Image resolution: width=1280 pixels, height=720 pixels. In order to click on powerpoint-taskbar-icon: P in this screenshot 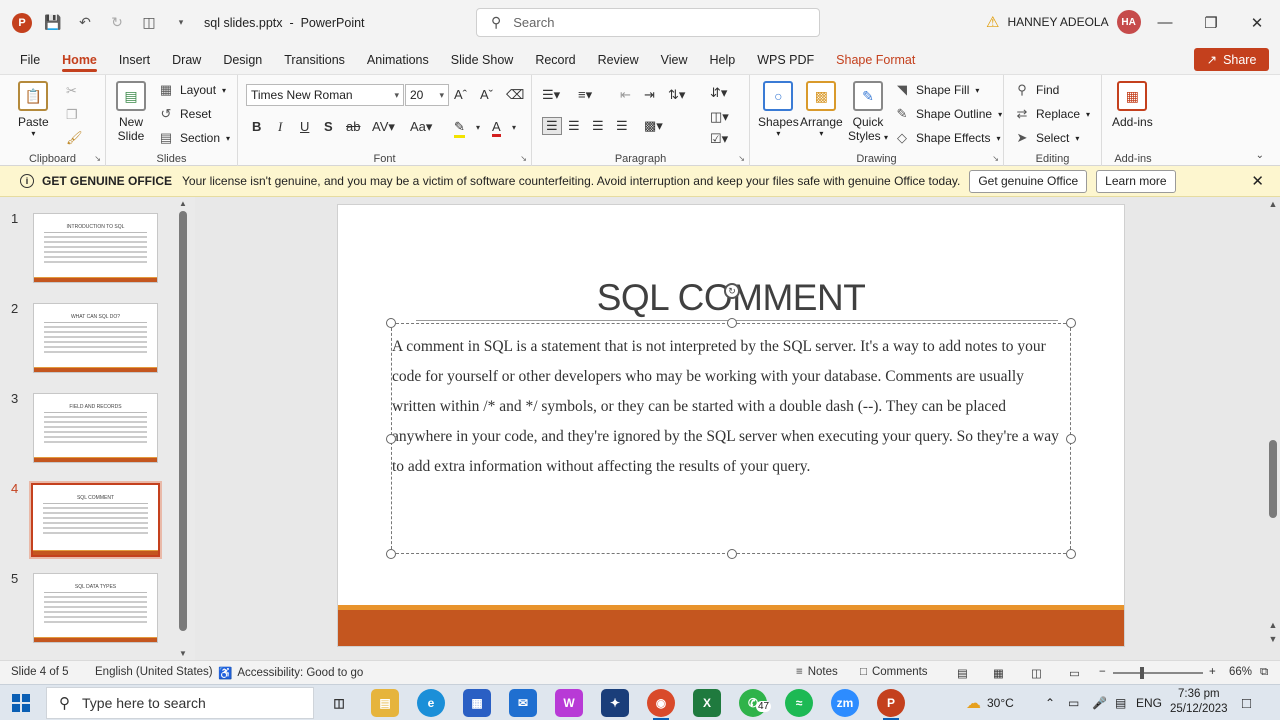, I will do `click(891, 704)`.